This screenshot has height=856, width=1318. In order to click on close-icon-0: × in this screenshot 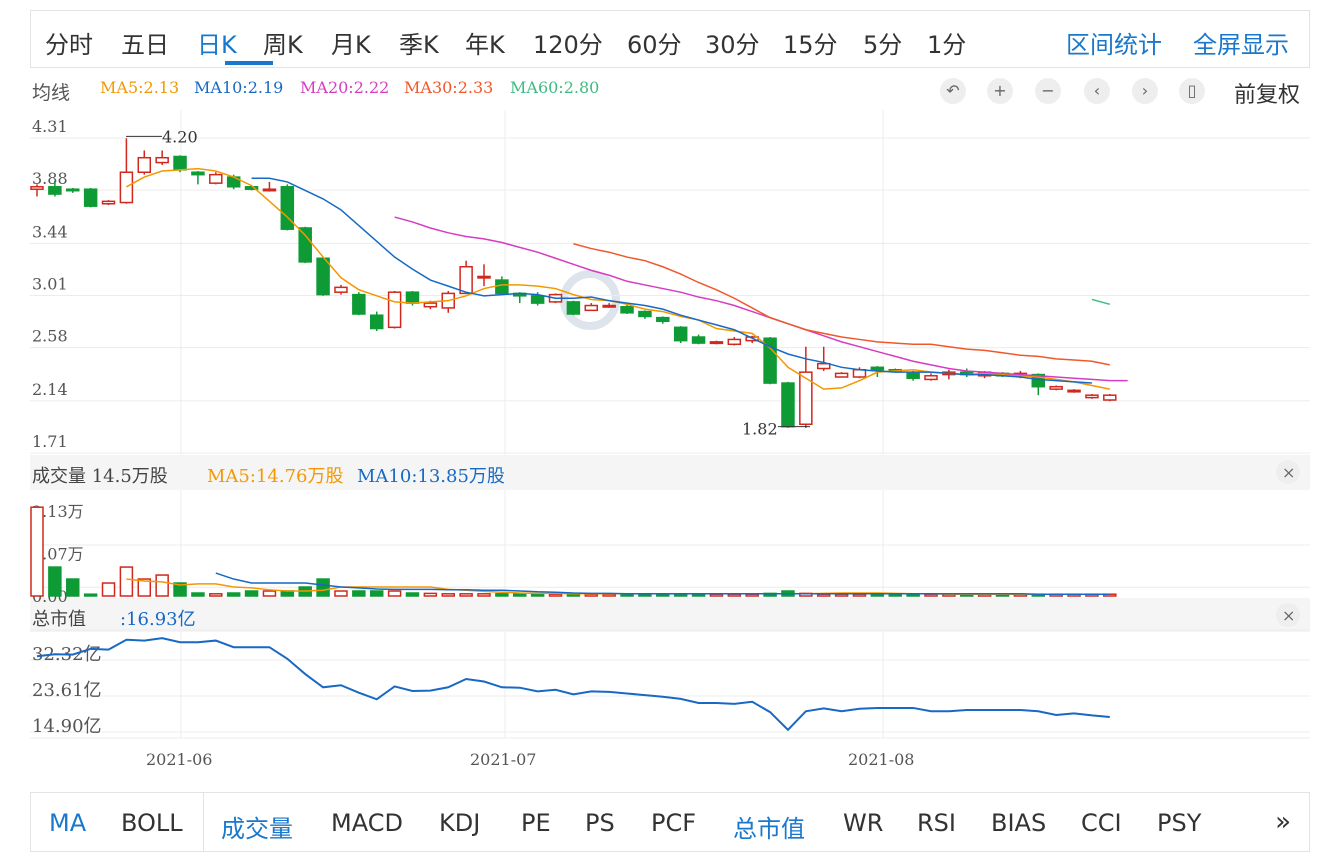, I will do `click(1288, 472)`.